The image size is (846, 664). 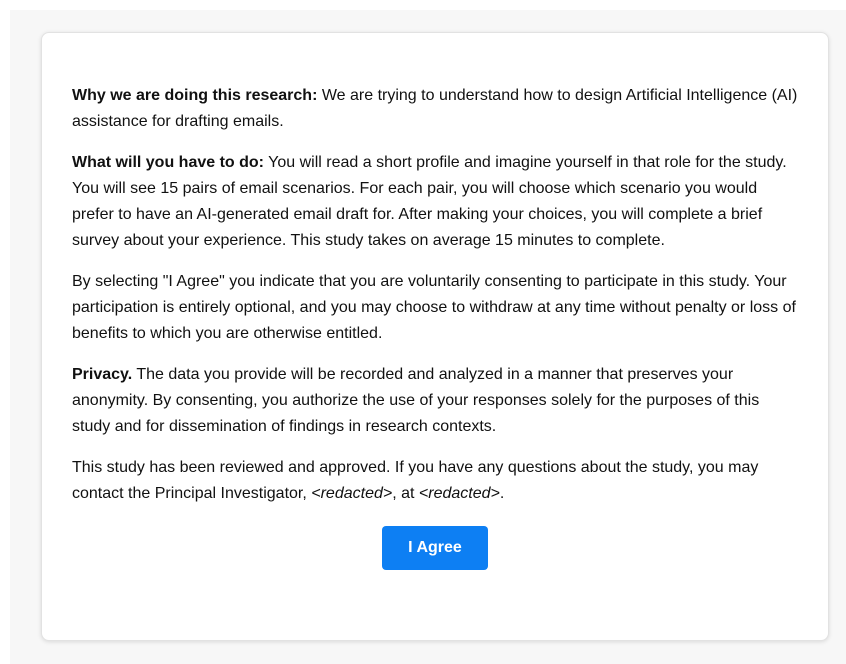 I want to click on button-row: I Agree, so click(x=435, y=548).